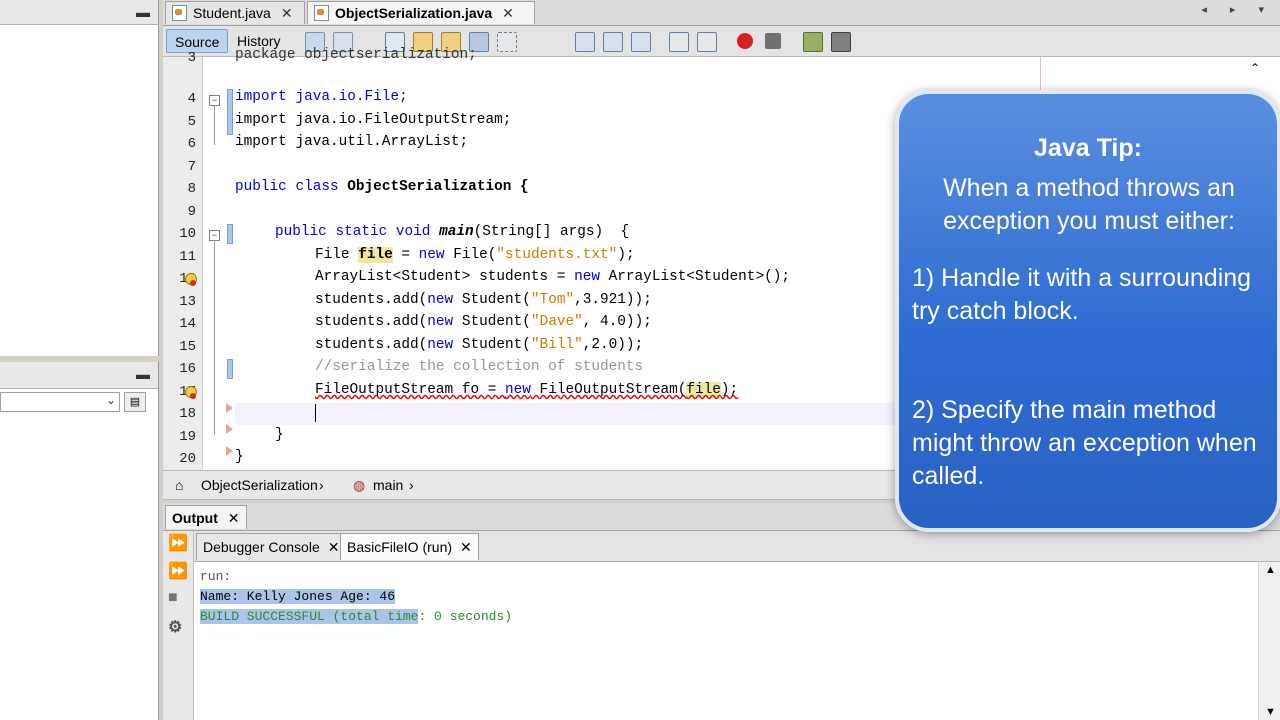  I want to click on error-hint-icon, so click(190, 393).